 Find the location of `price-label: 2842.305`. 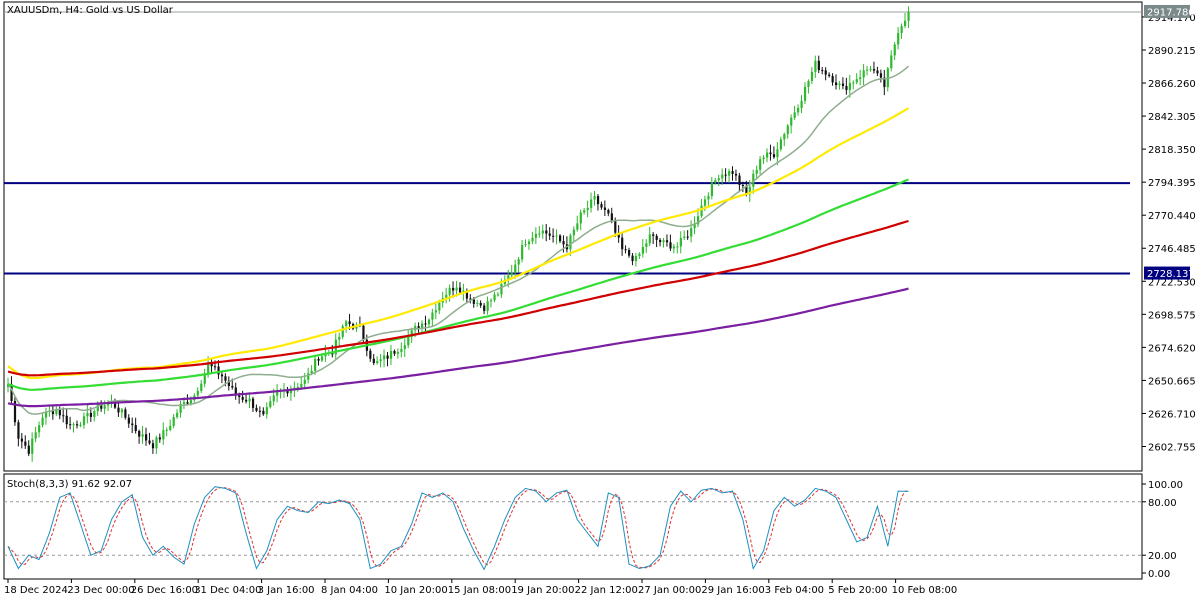

price-label: 2842.305 is located at coordinates (1172, 117).